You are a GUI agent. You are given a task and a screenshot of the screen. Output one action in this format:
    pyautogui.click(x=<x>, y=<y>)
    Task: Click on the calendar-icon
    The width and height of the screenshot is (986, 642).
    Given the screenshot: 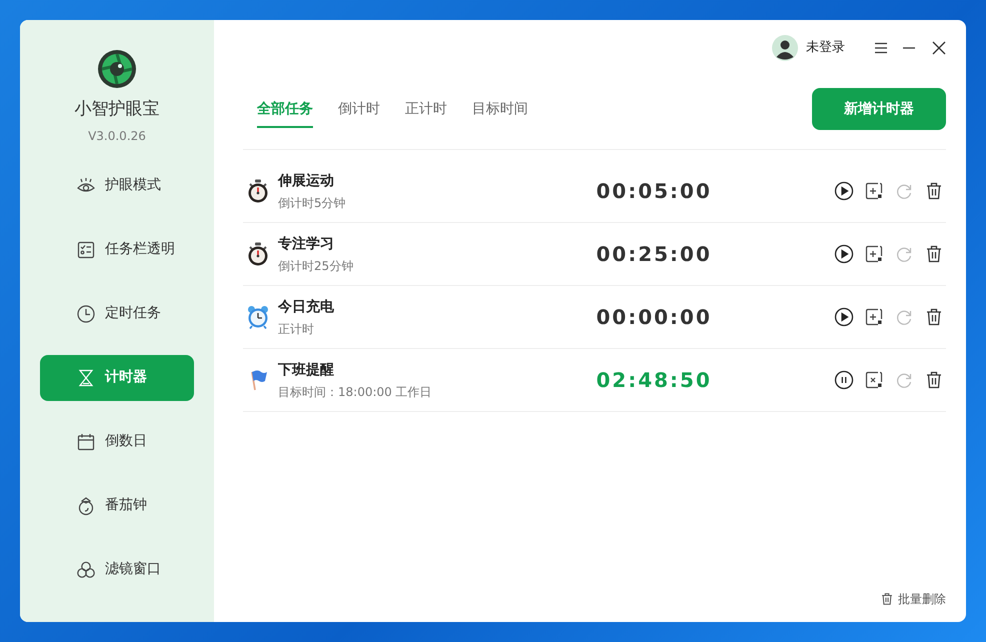 What is the action you would take?
    pyautogui.click(x=86, y=442)
    